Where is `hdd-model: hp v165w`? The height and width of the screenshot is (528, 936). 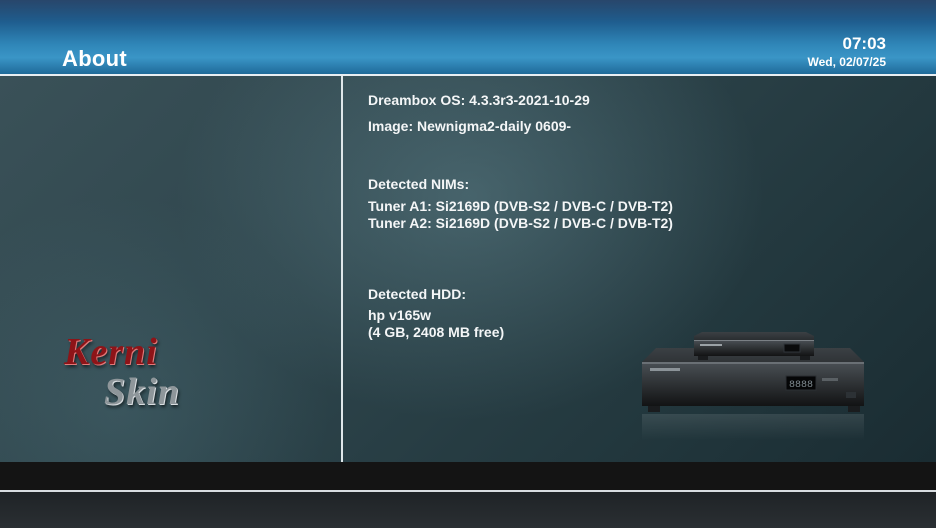
hdd-model: hp v165w is located at coordinates (400, 315).